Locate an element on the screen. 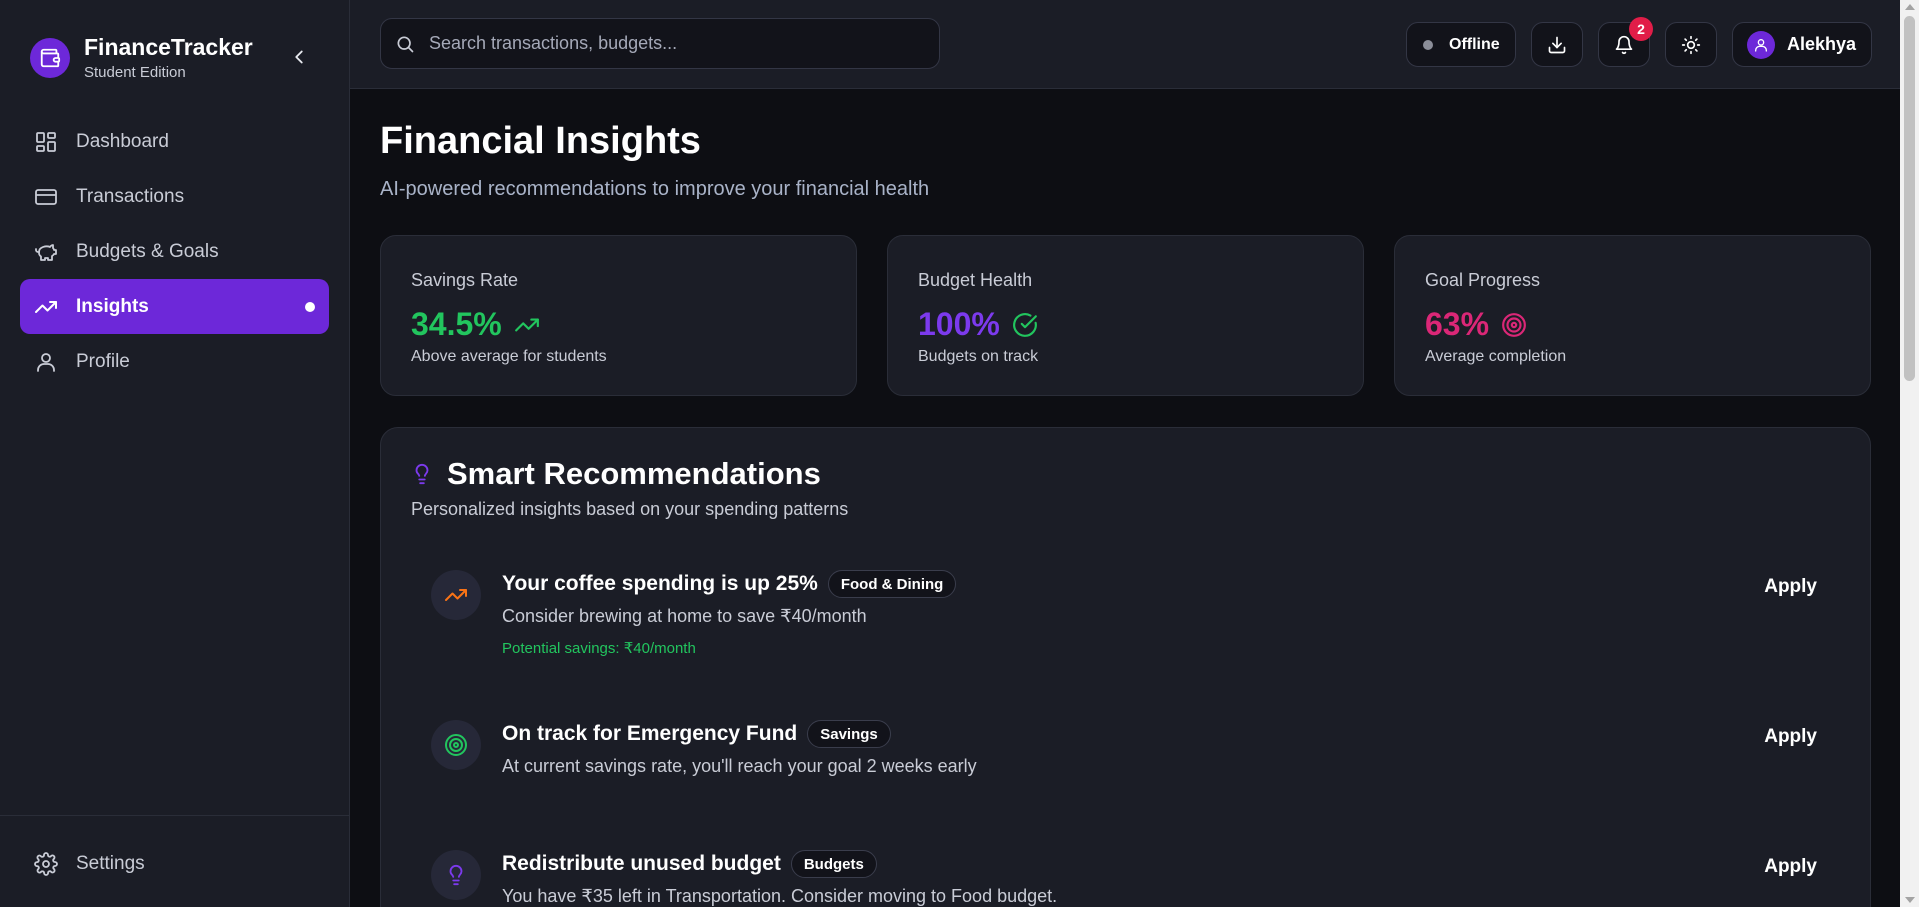  sidebar-item-transactions: Transactions is located at coordinates (174, 196).